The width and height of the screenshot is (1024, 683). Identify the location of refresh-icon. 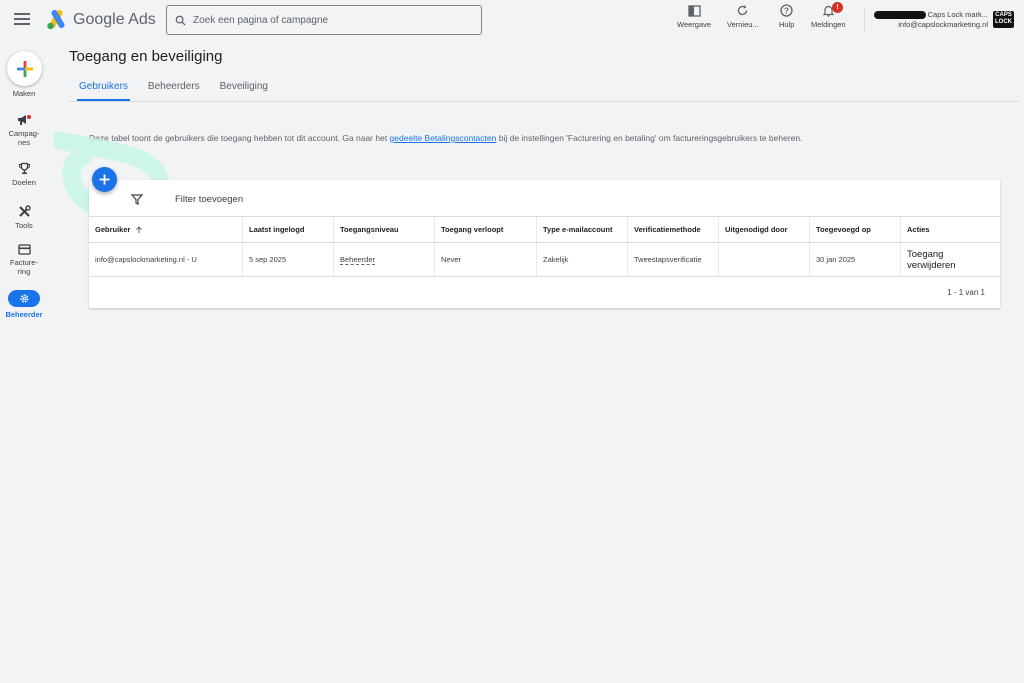
(743, 10).